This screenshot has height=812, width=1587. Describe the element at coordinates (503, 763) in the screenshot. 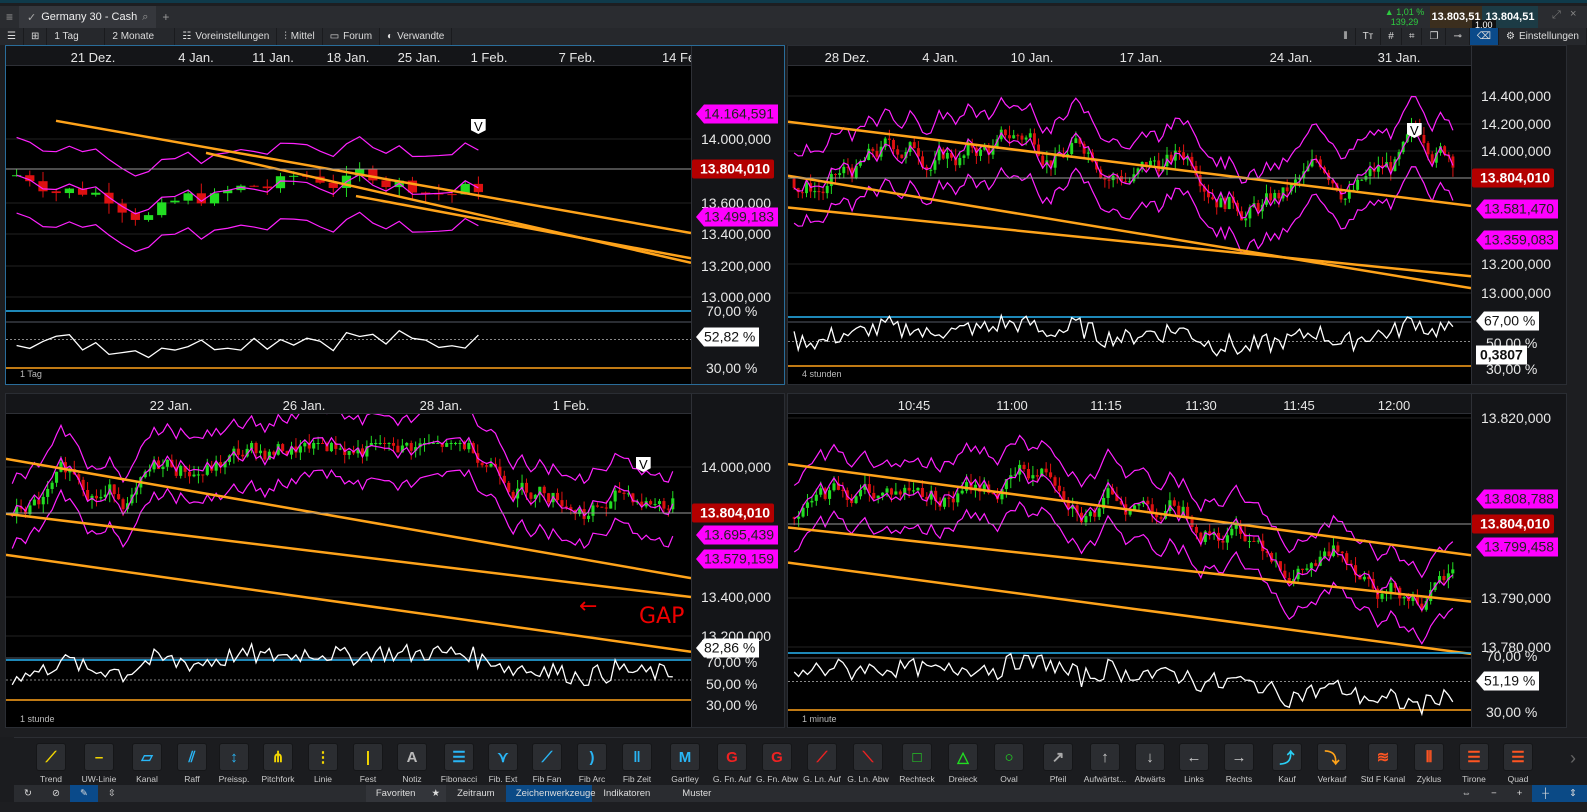

I see `tool-fib-ext: ⋎ Fib. Ext` at that location.